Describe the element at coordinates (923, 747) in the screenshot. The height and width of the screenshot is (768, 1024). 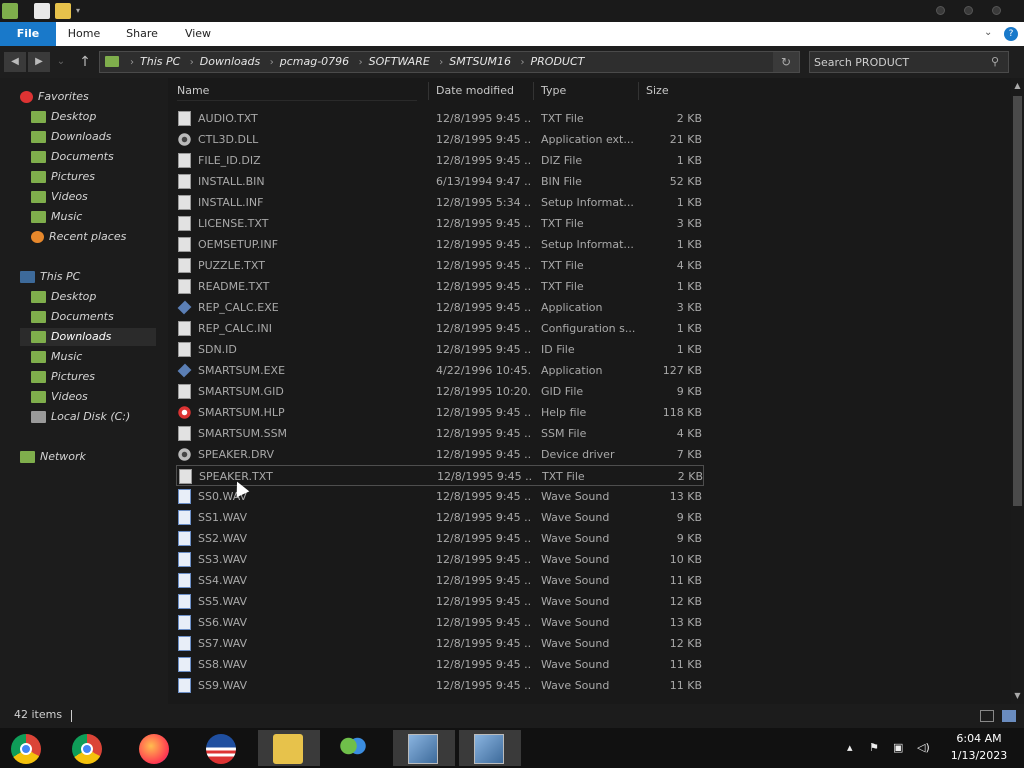
I see `volume-icon: ◁)` at that location.